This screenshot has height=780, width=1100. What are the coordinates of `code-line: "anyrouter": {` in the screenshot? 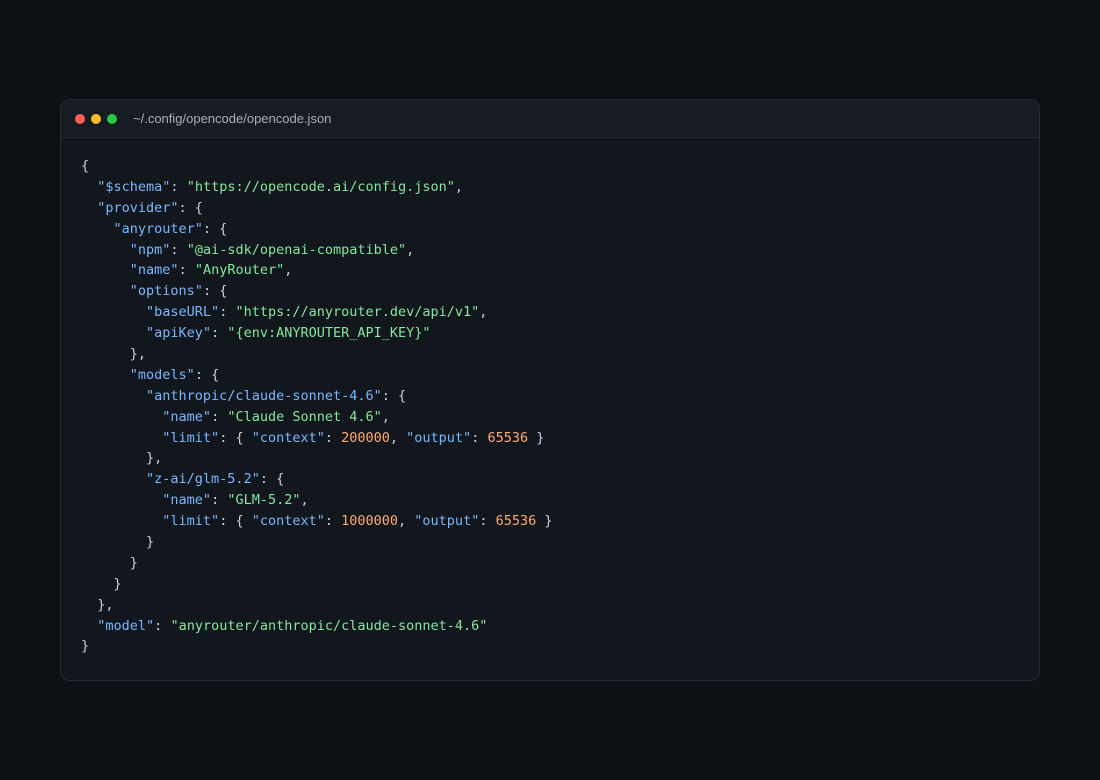 It's located at (550, 229).